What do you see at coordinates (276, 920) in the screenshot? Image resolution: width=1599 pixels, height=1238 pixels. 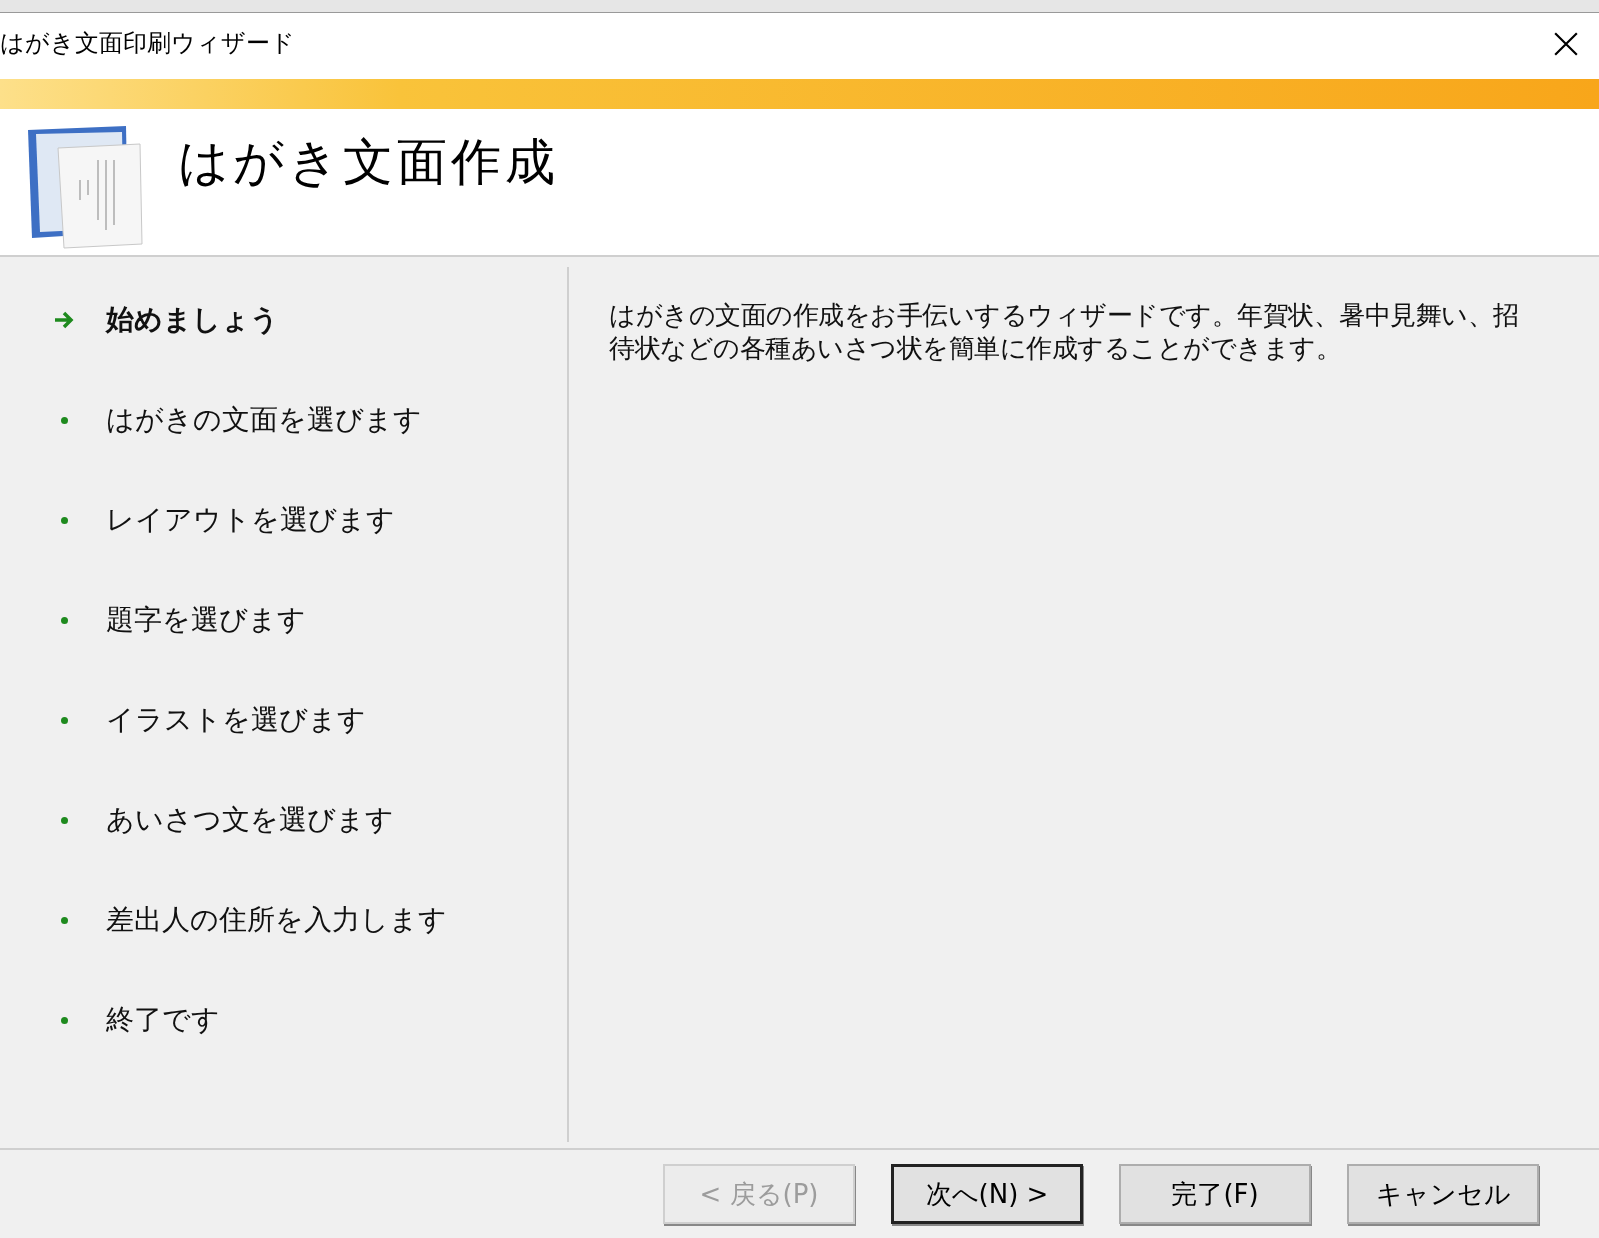 I see `step-label: 差出人の住所を入力します` at bounding box center [276, 920].